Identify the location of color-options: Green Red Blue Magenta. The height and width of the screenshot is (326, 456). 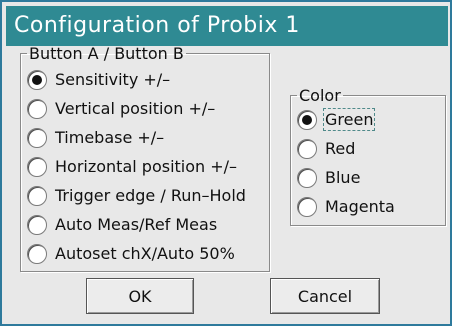
(371, 163).